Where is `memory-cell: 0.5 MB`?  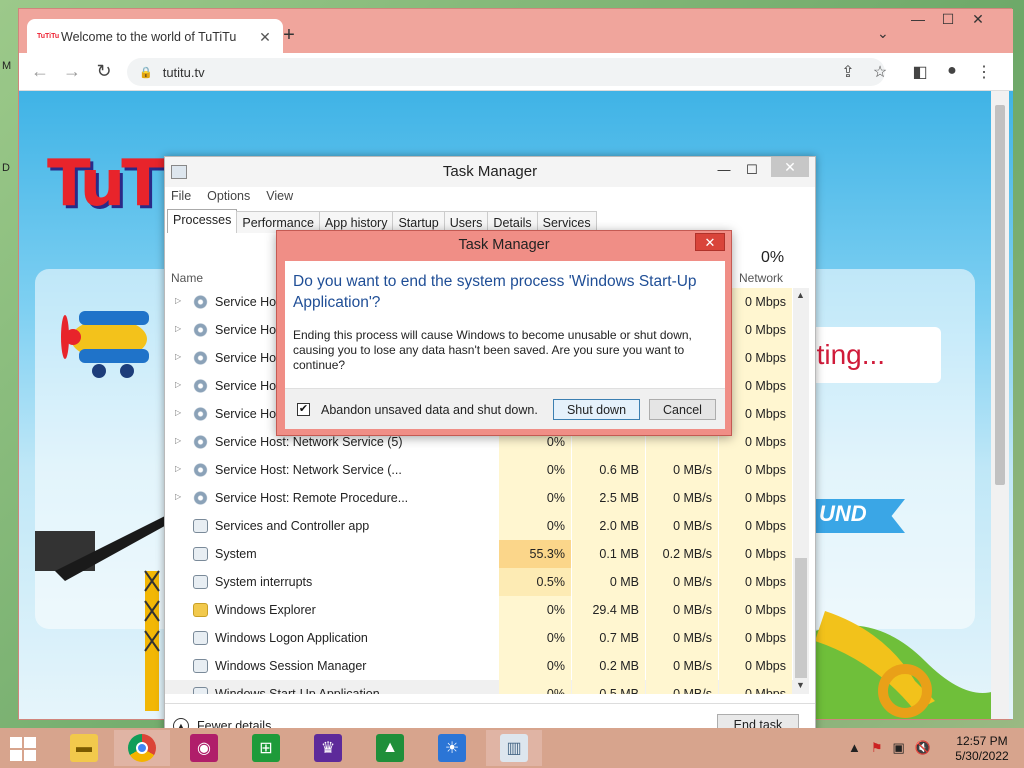 memory-cell: 0.5 MB is located at coordinates (608, 687).